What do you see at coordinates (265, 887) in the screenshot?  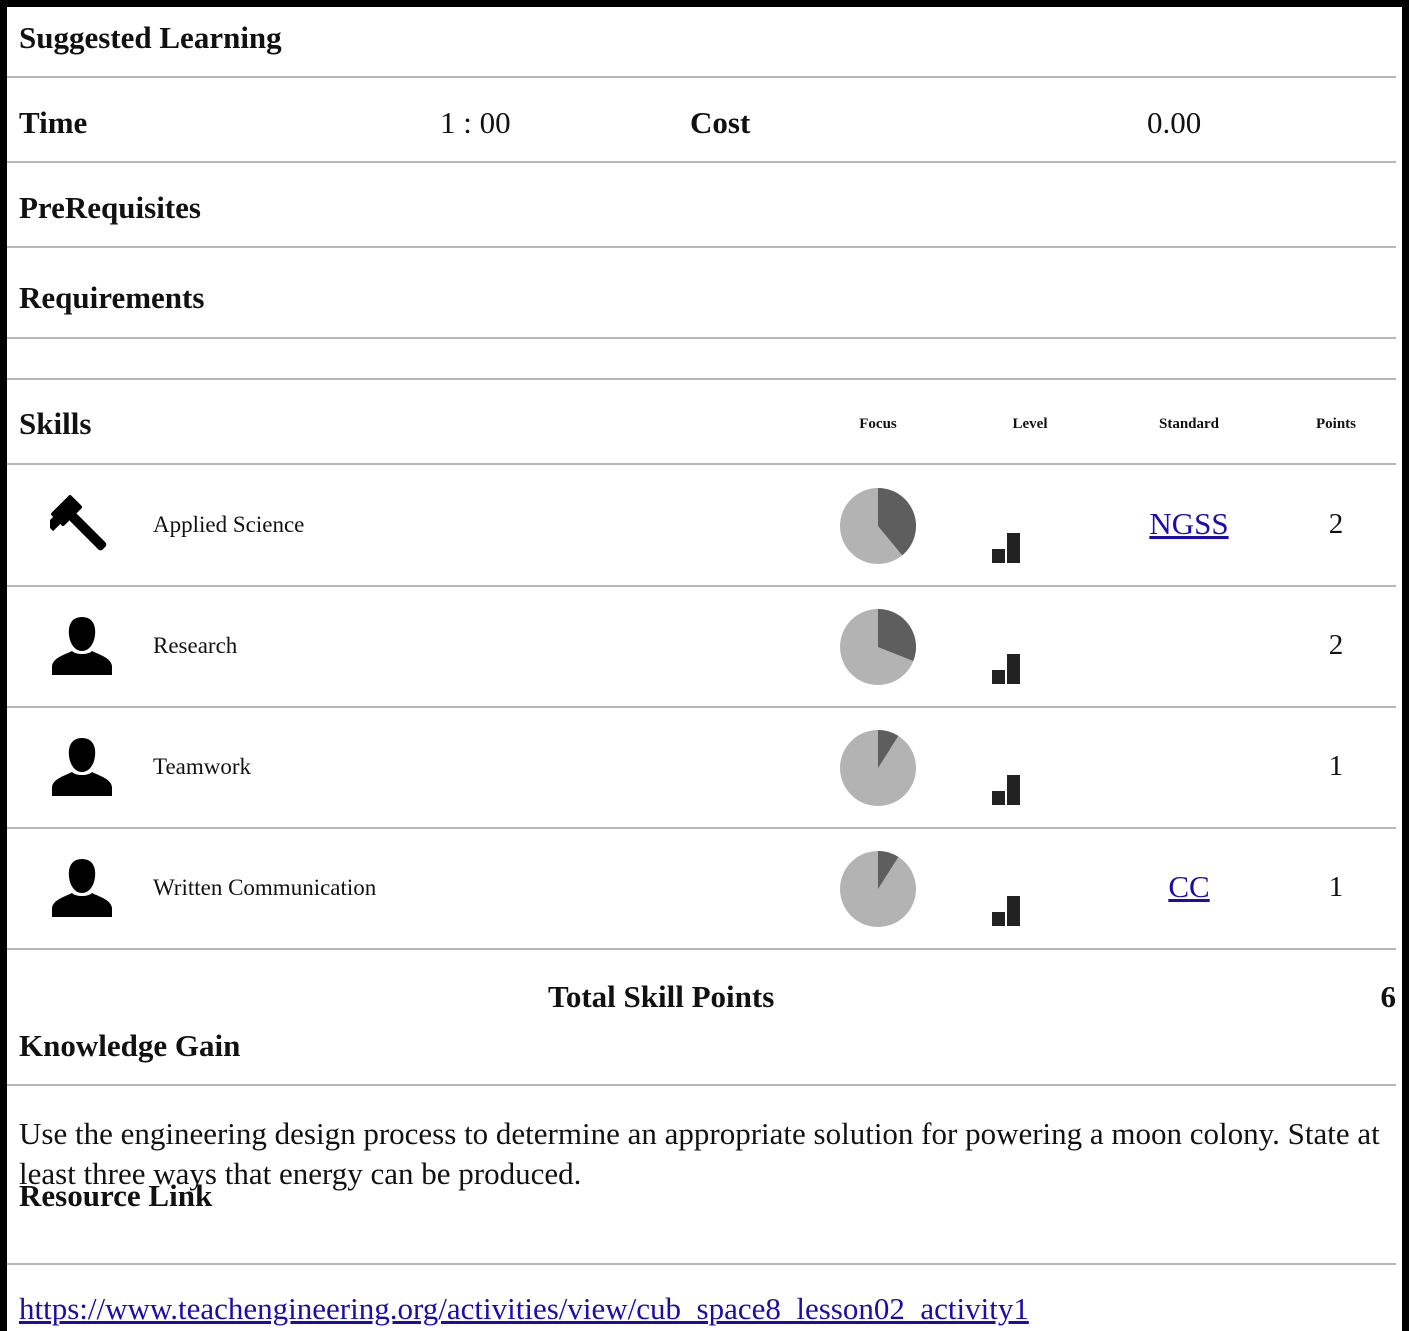 I see `skill-name: Written Communication` at bounding box center [265, 887].